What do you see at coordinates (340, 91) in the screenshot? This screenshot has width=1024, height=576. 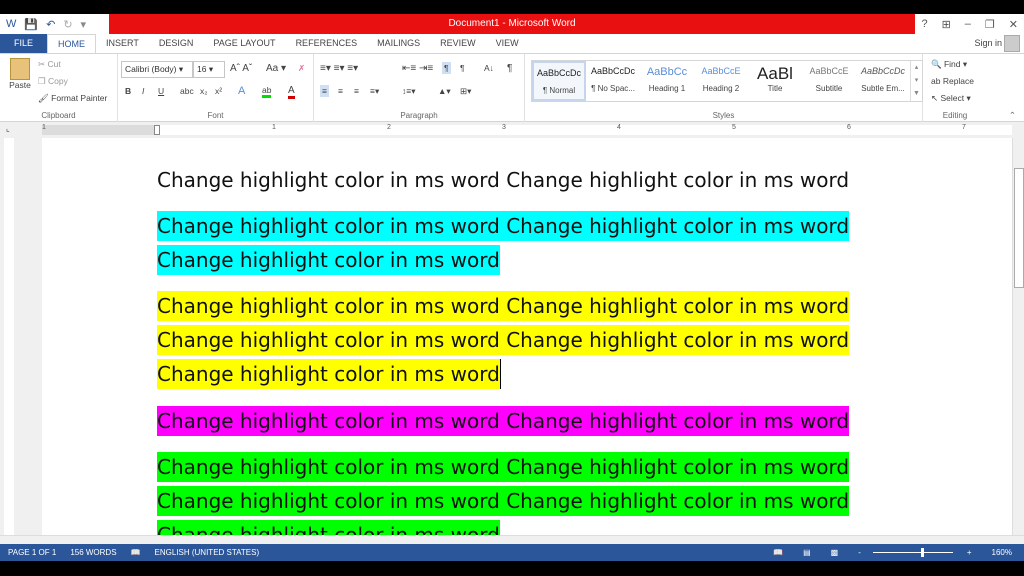 I see `align-center-icon: ≡` at bounding box center [340, 91].